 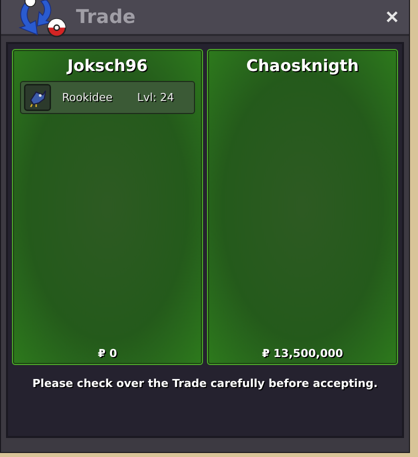 What do you see at coordinates (106, 17) in the screenshot?
I see `window-title: Trade` at bounding box center [106, 17].